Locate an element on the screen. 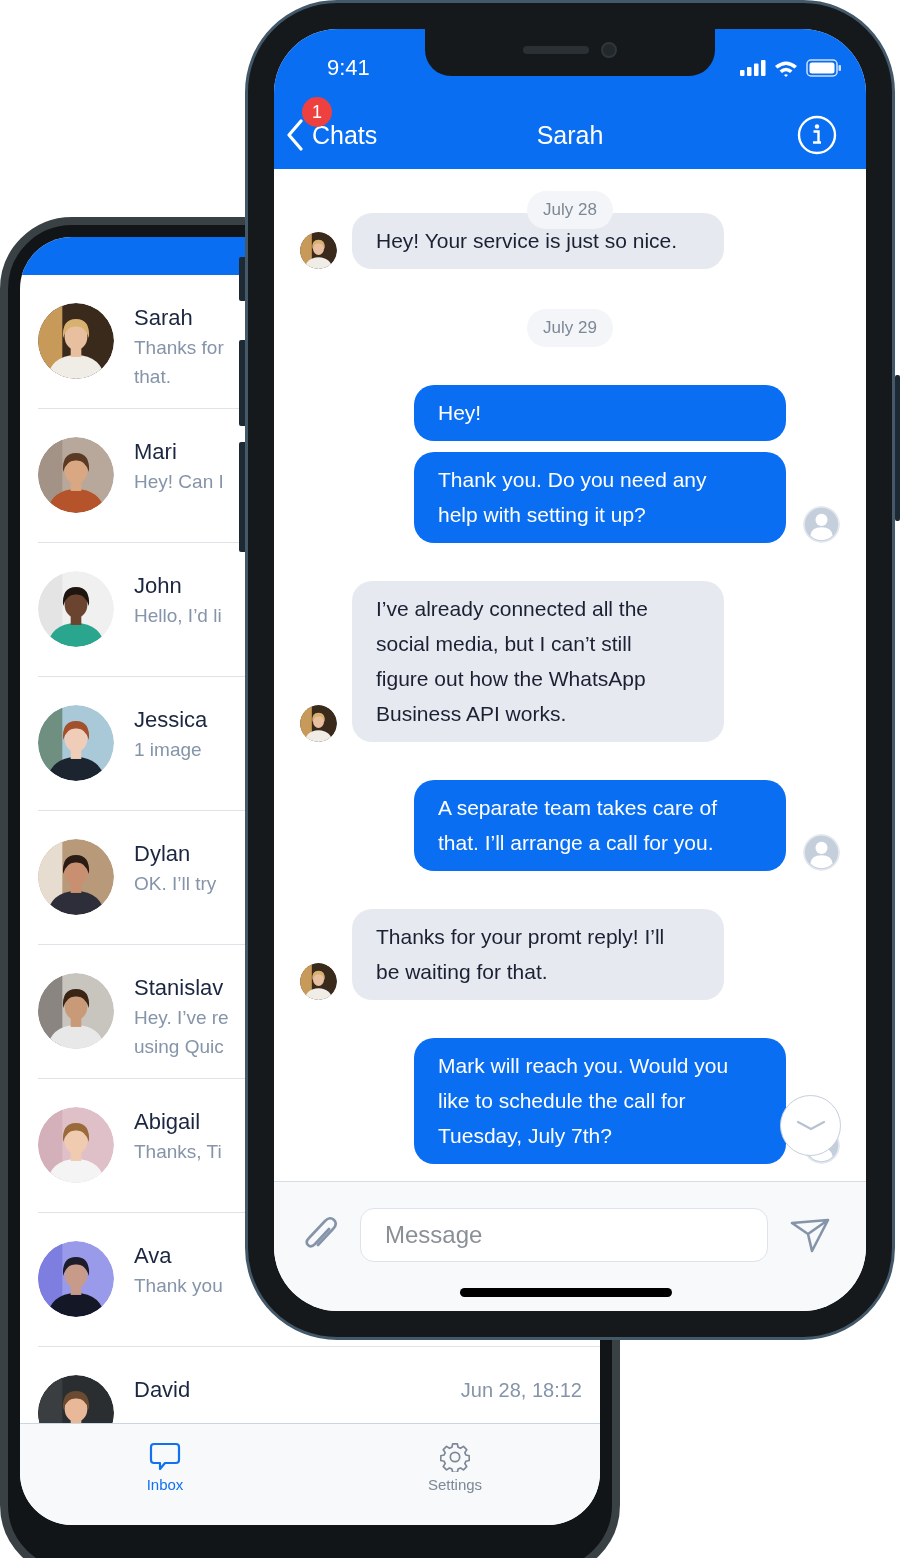 This screenshot has height=1558, width=900. contact-name: Abigail is located at coordinates (167, 1122).